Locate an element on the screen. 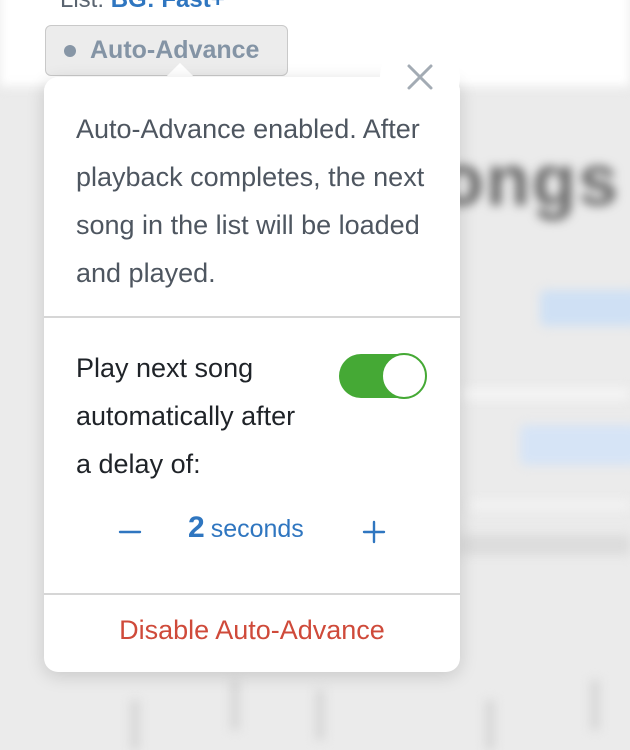  auto-advance-chip-label: Auto-Advance is located at coordinates (174, 50).